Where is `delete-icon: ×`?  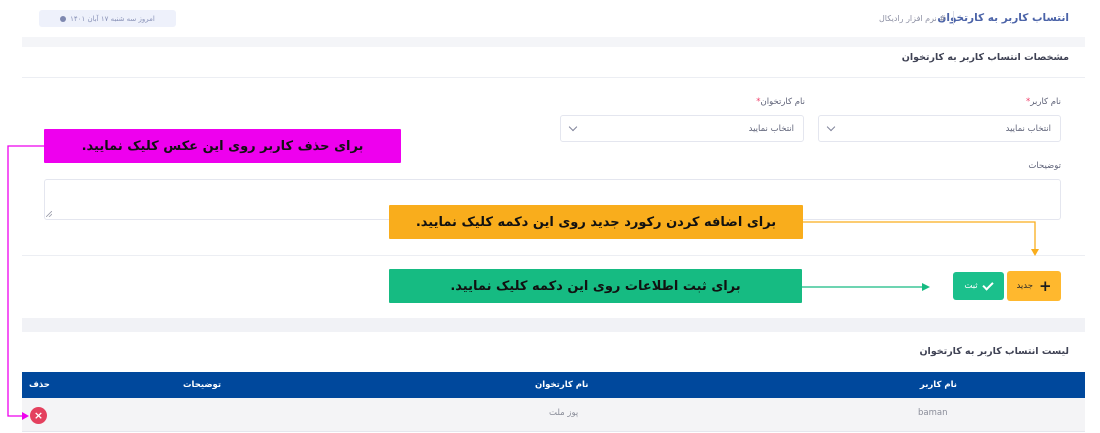 delete-icon: × is located at coordinates (38, 415).